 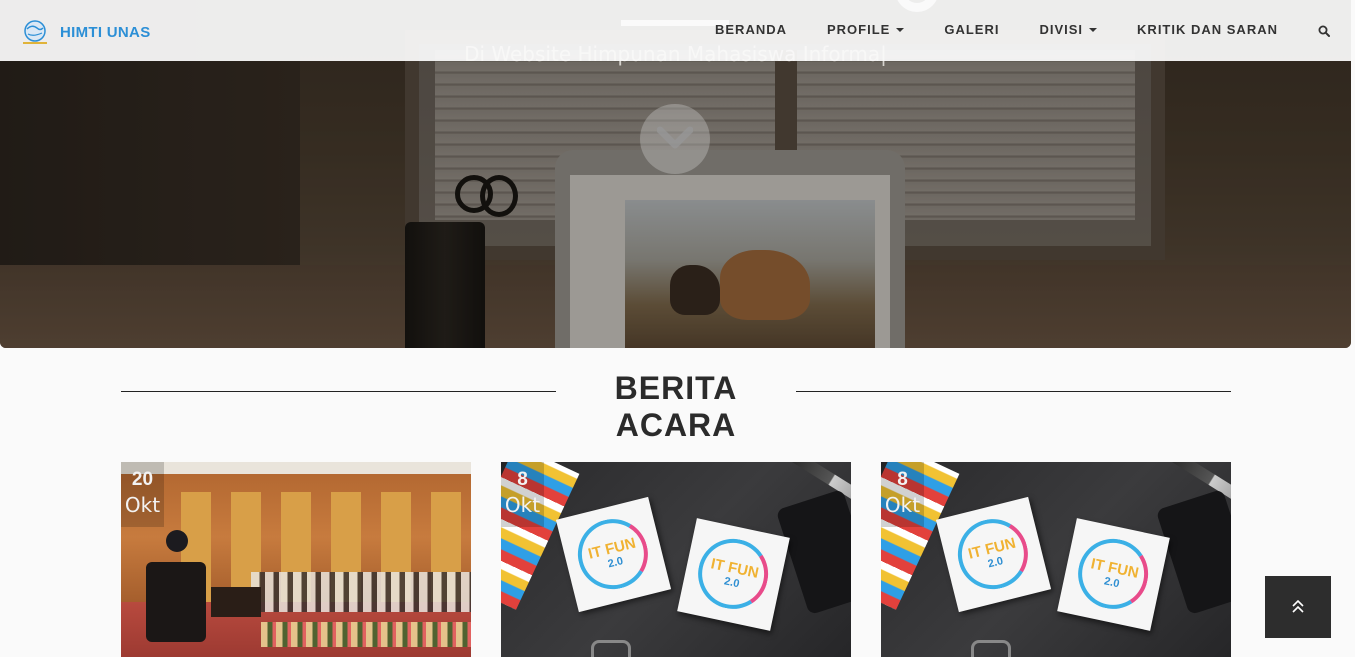 I want to click on section-title: BERITA ACARA, so click(x=676, y=406).